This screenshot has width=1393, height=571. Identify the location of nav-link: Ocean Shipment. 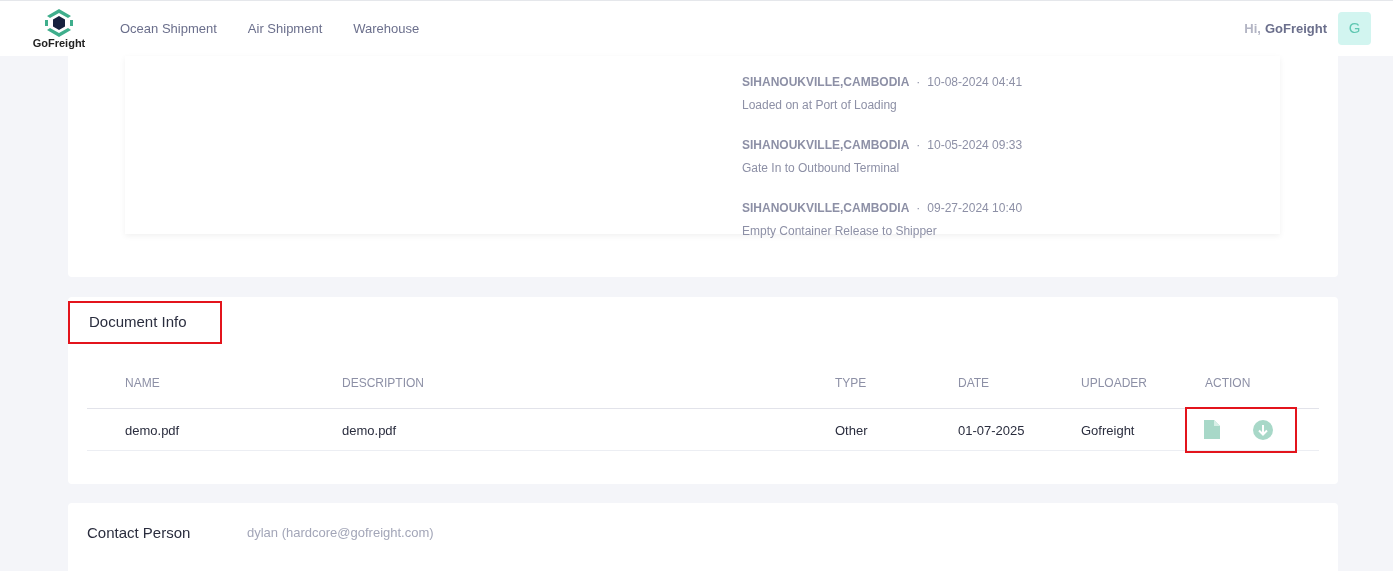
(168, 28).